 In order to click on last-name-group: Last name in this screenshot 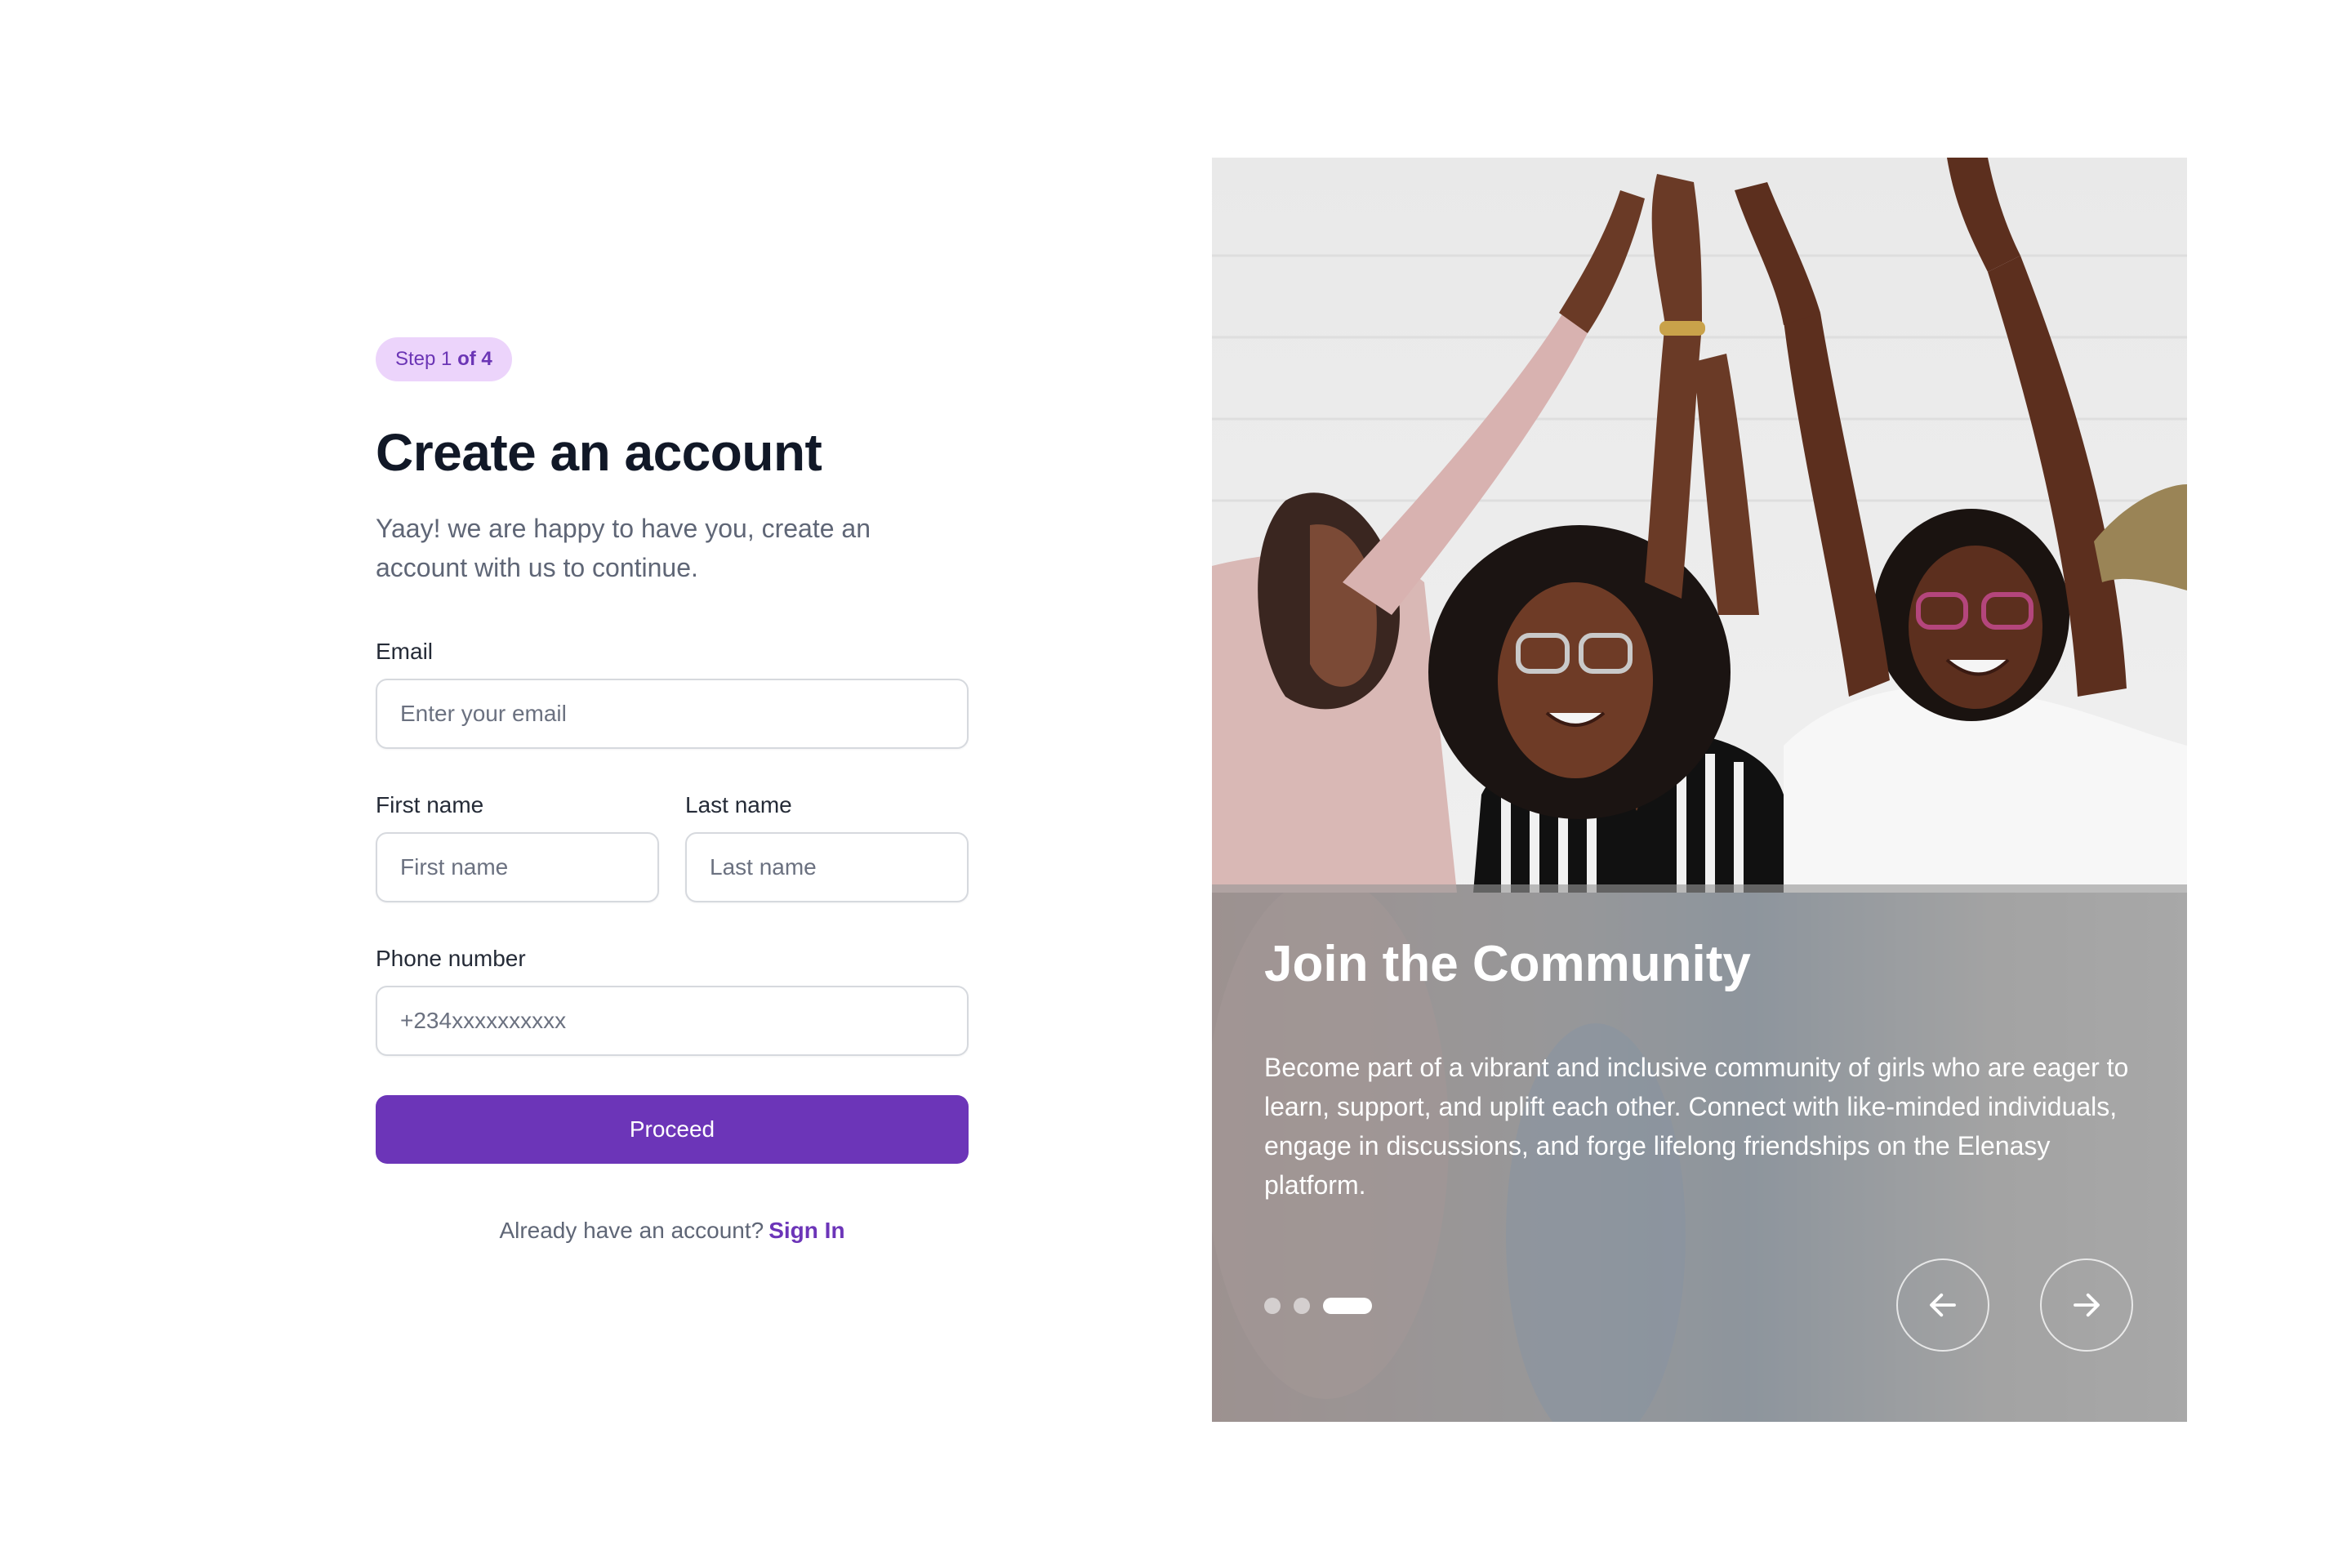, I will do `click(827, 847)`.